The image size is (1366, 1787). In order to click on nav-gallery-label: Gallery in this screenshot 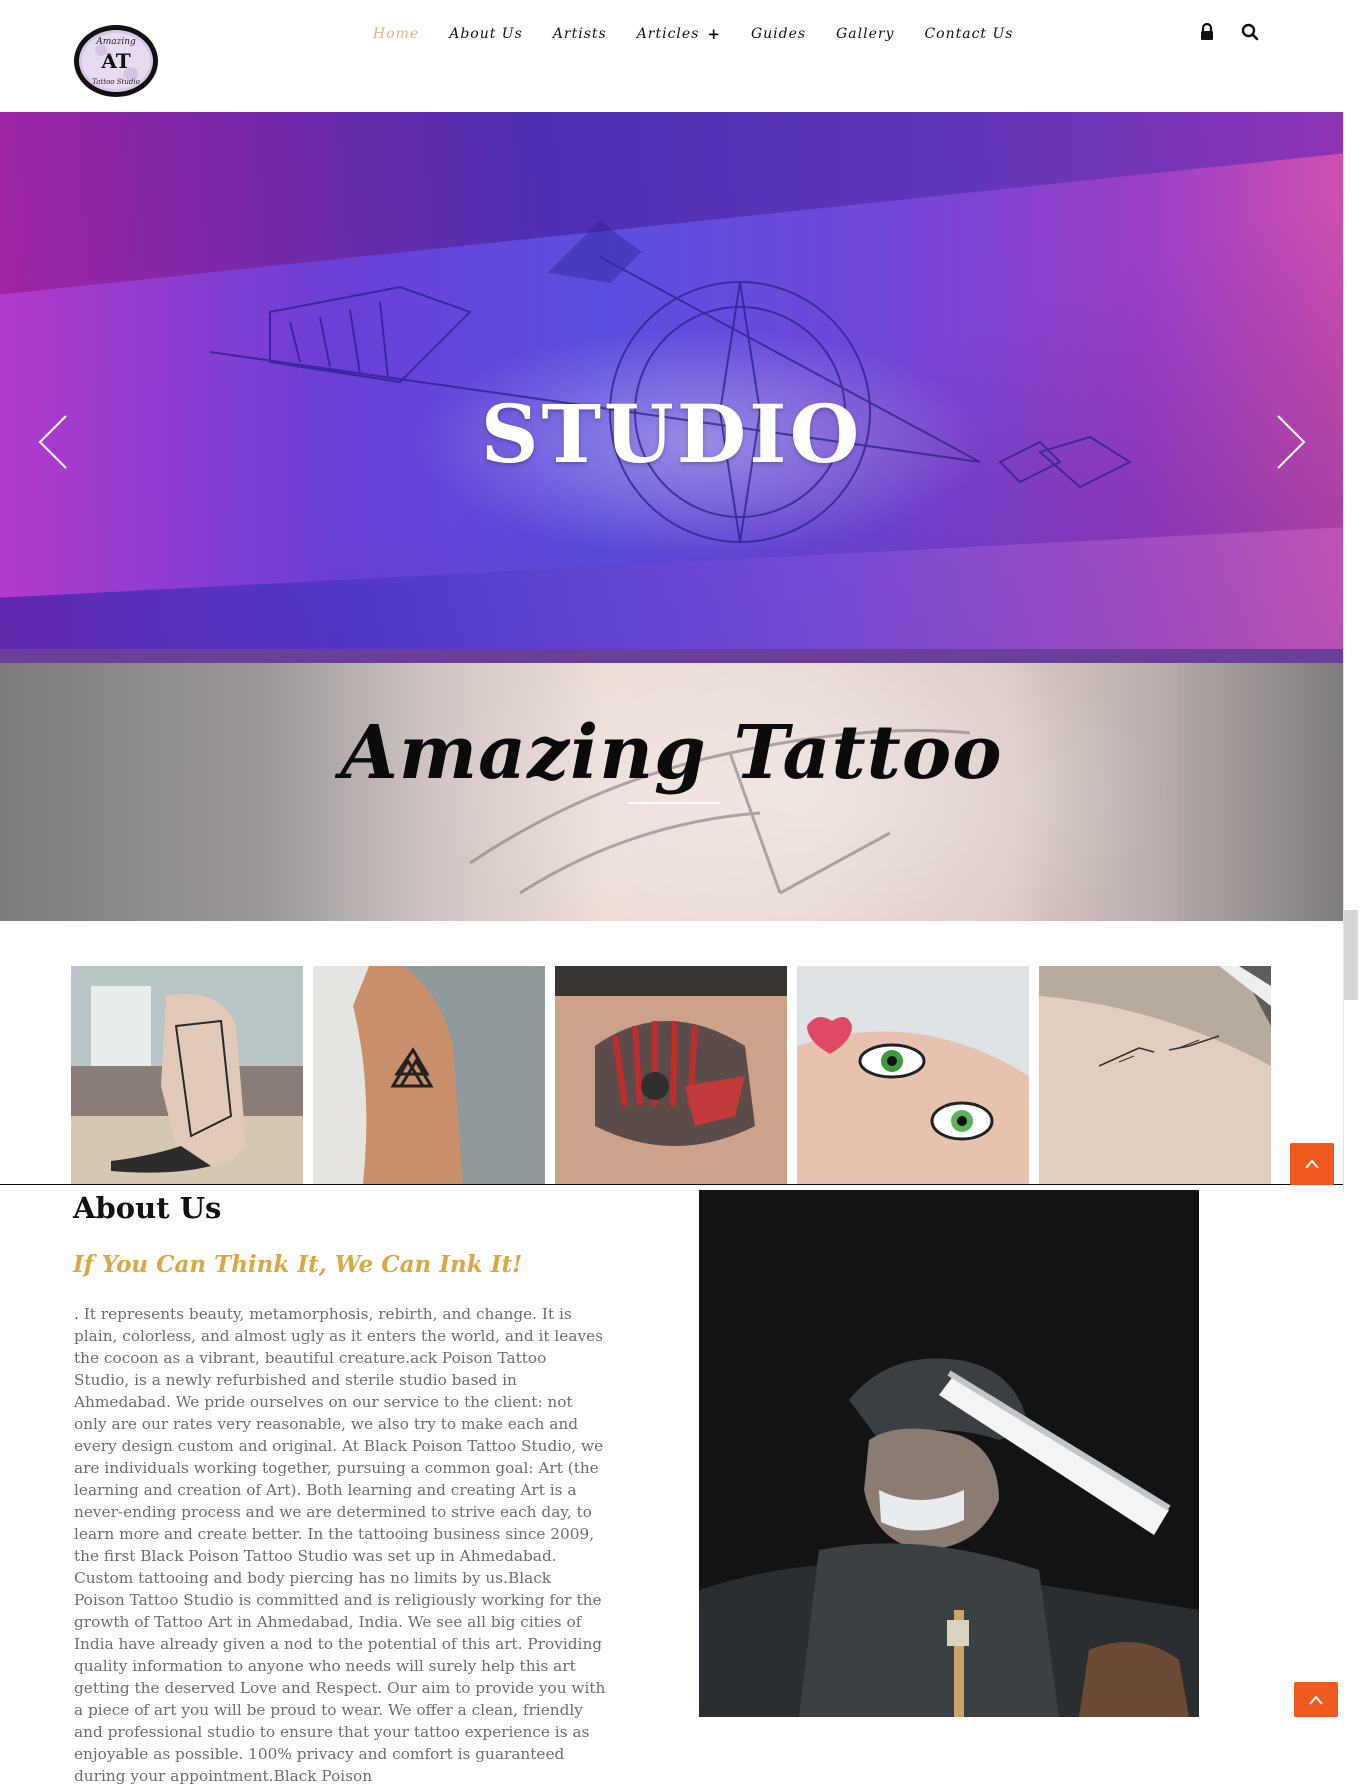, I will do `click(865, 34)`.